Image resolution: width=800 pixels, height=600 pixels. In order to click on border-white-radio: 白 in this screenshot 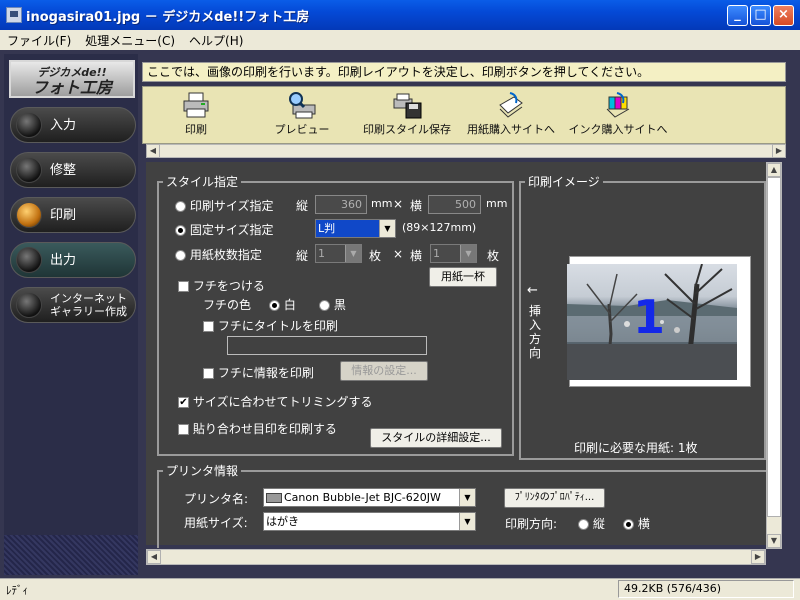, I will do `click(282, 304)`.